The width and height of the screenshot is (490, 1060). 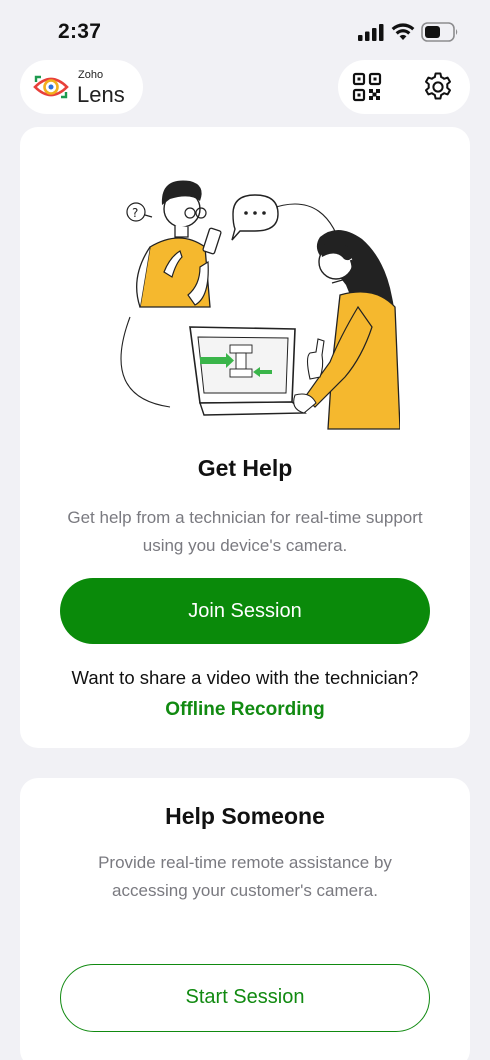 What do you see at coordinates (439, 32) in the screenshot?
I see `battery-icon` at bounding box center [439, 32].